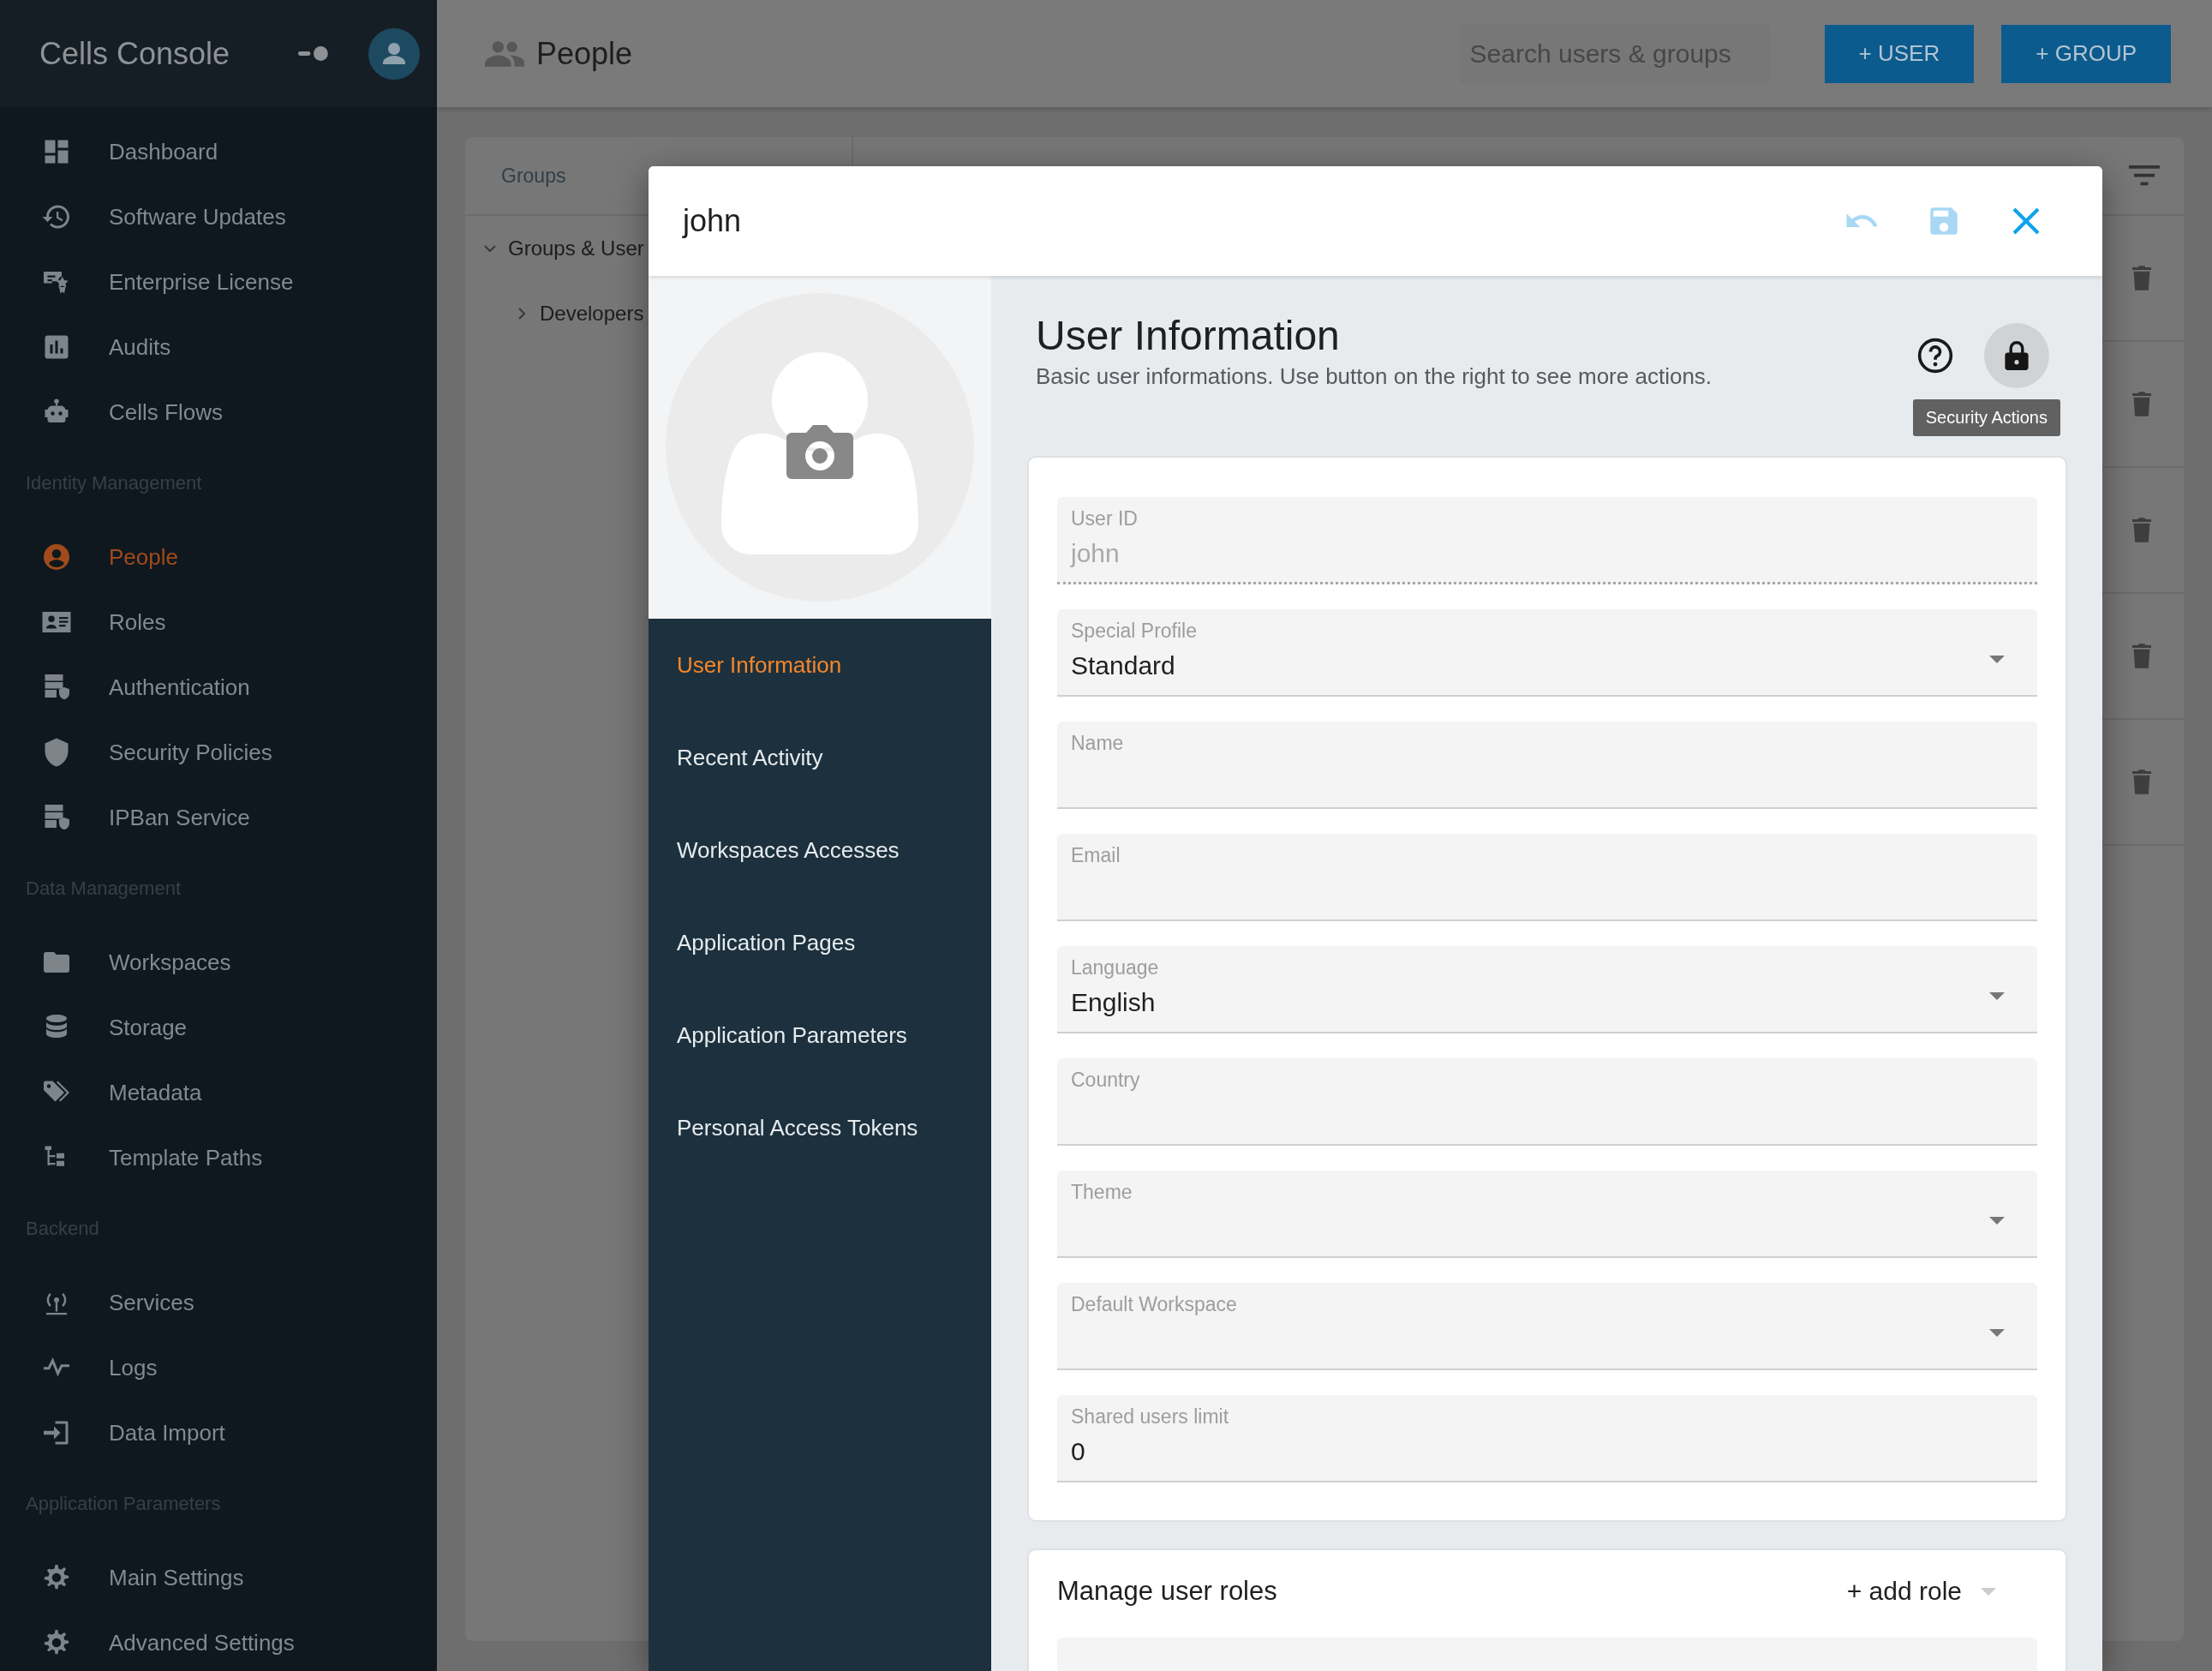 The image size is (2212, 1671). Describe the element at coordinates (1374, 376) in the screenshot. I see `section-description: Basic user informations. Use button on the right to see more actions.` at that location.